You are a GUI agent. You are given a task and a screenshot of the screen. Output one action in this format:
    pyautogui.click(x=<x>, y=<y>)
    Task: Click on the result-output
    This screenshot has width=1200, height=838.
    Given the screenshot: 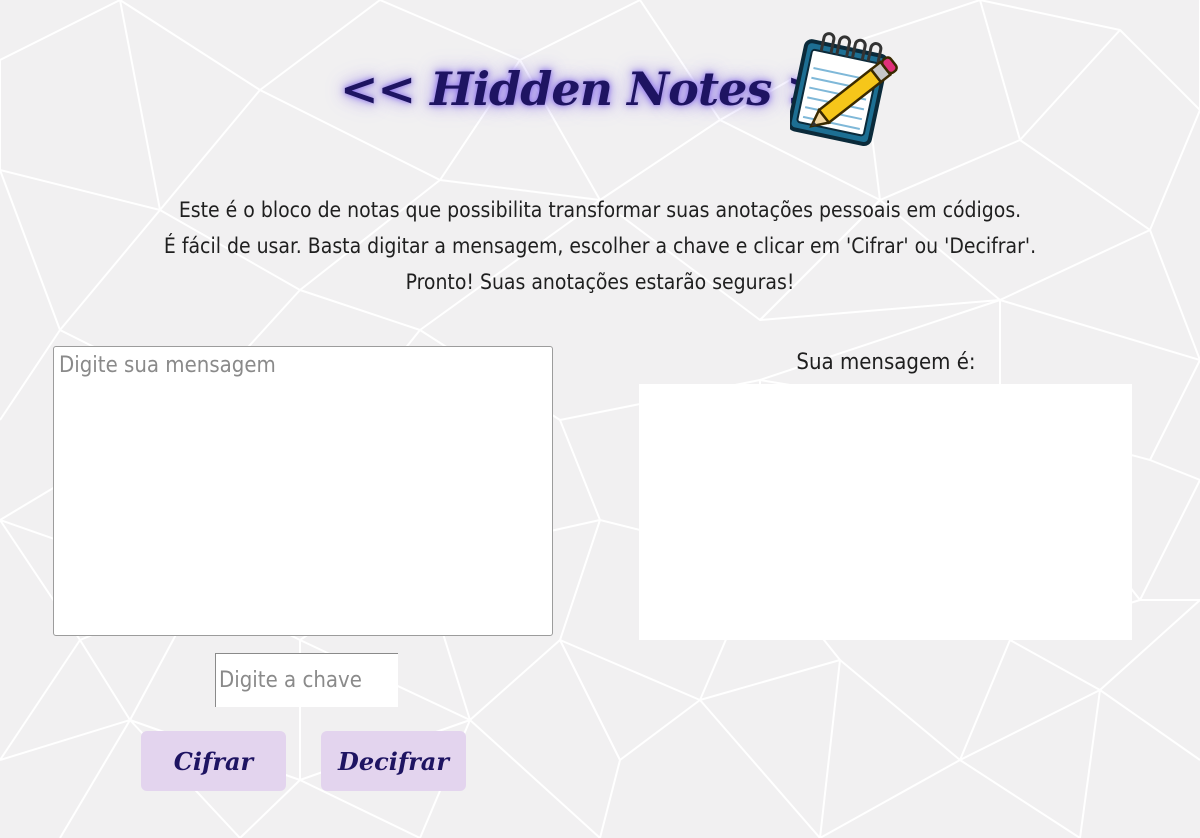 What is the action you would take?
    pyautogui.click(x=885, y=512)
    